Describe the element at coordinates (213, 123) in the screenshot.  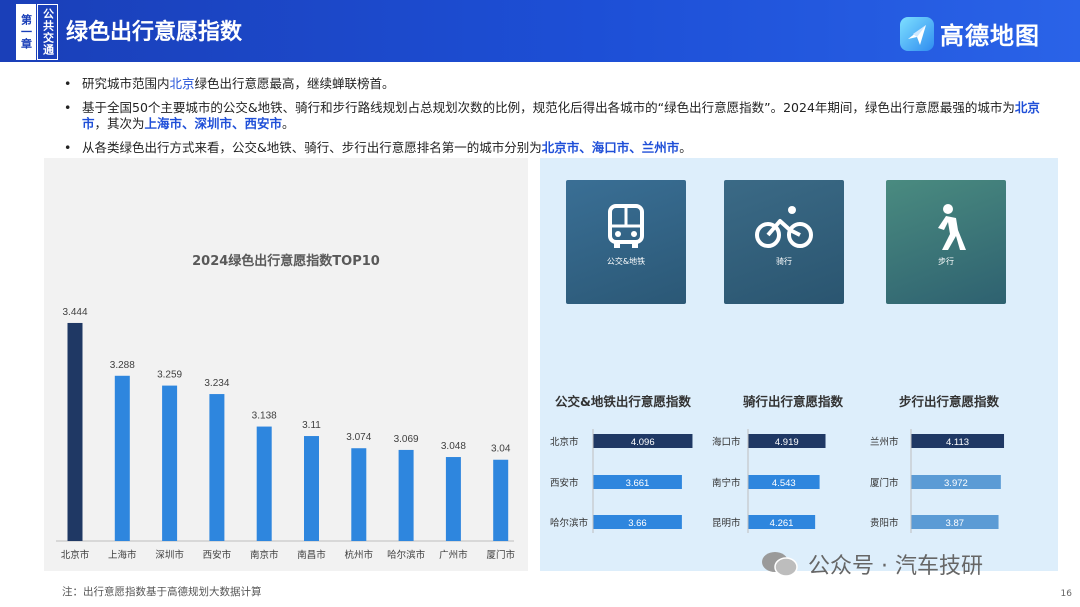
I see `bullet-highlight: 上海市、深圳市、西安市` at that location.